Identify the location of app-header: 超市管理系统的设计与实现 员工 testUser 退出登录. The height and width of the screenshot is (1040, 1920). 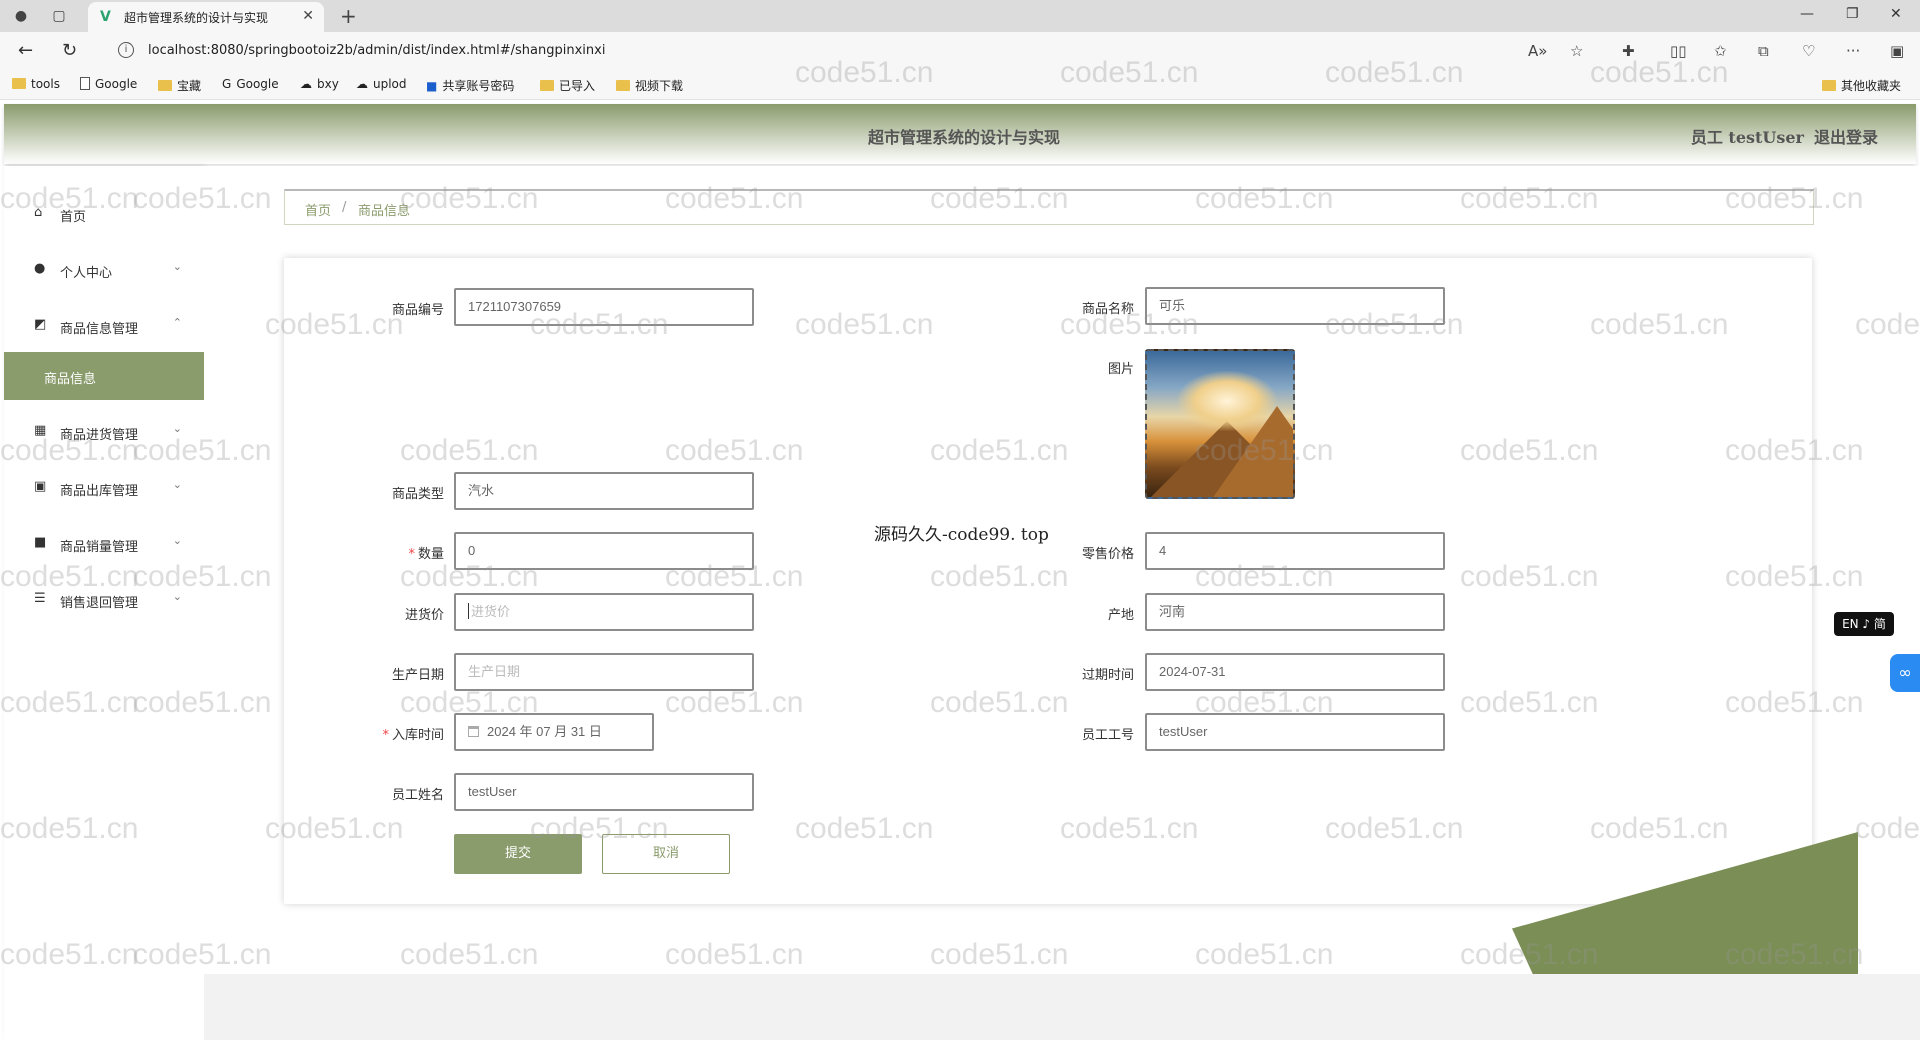
(960, 134).